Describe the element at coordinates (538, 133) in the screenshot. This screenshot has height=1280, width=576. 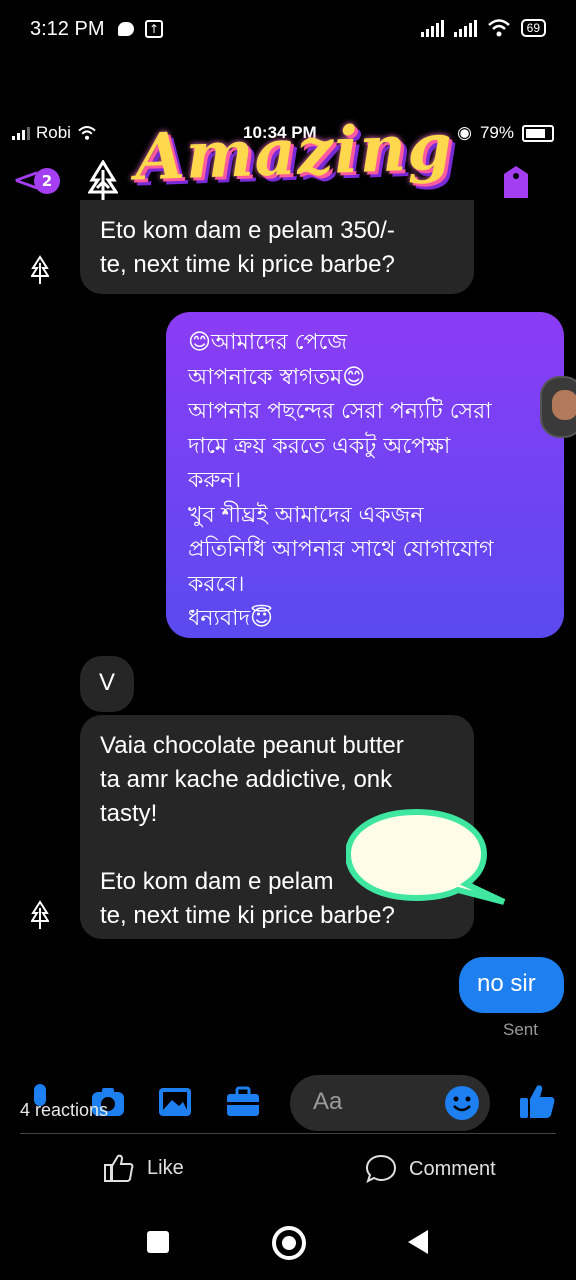
I see `inner-battery-icon` at that location.